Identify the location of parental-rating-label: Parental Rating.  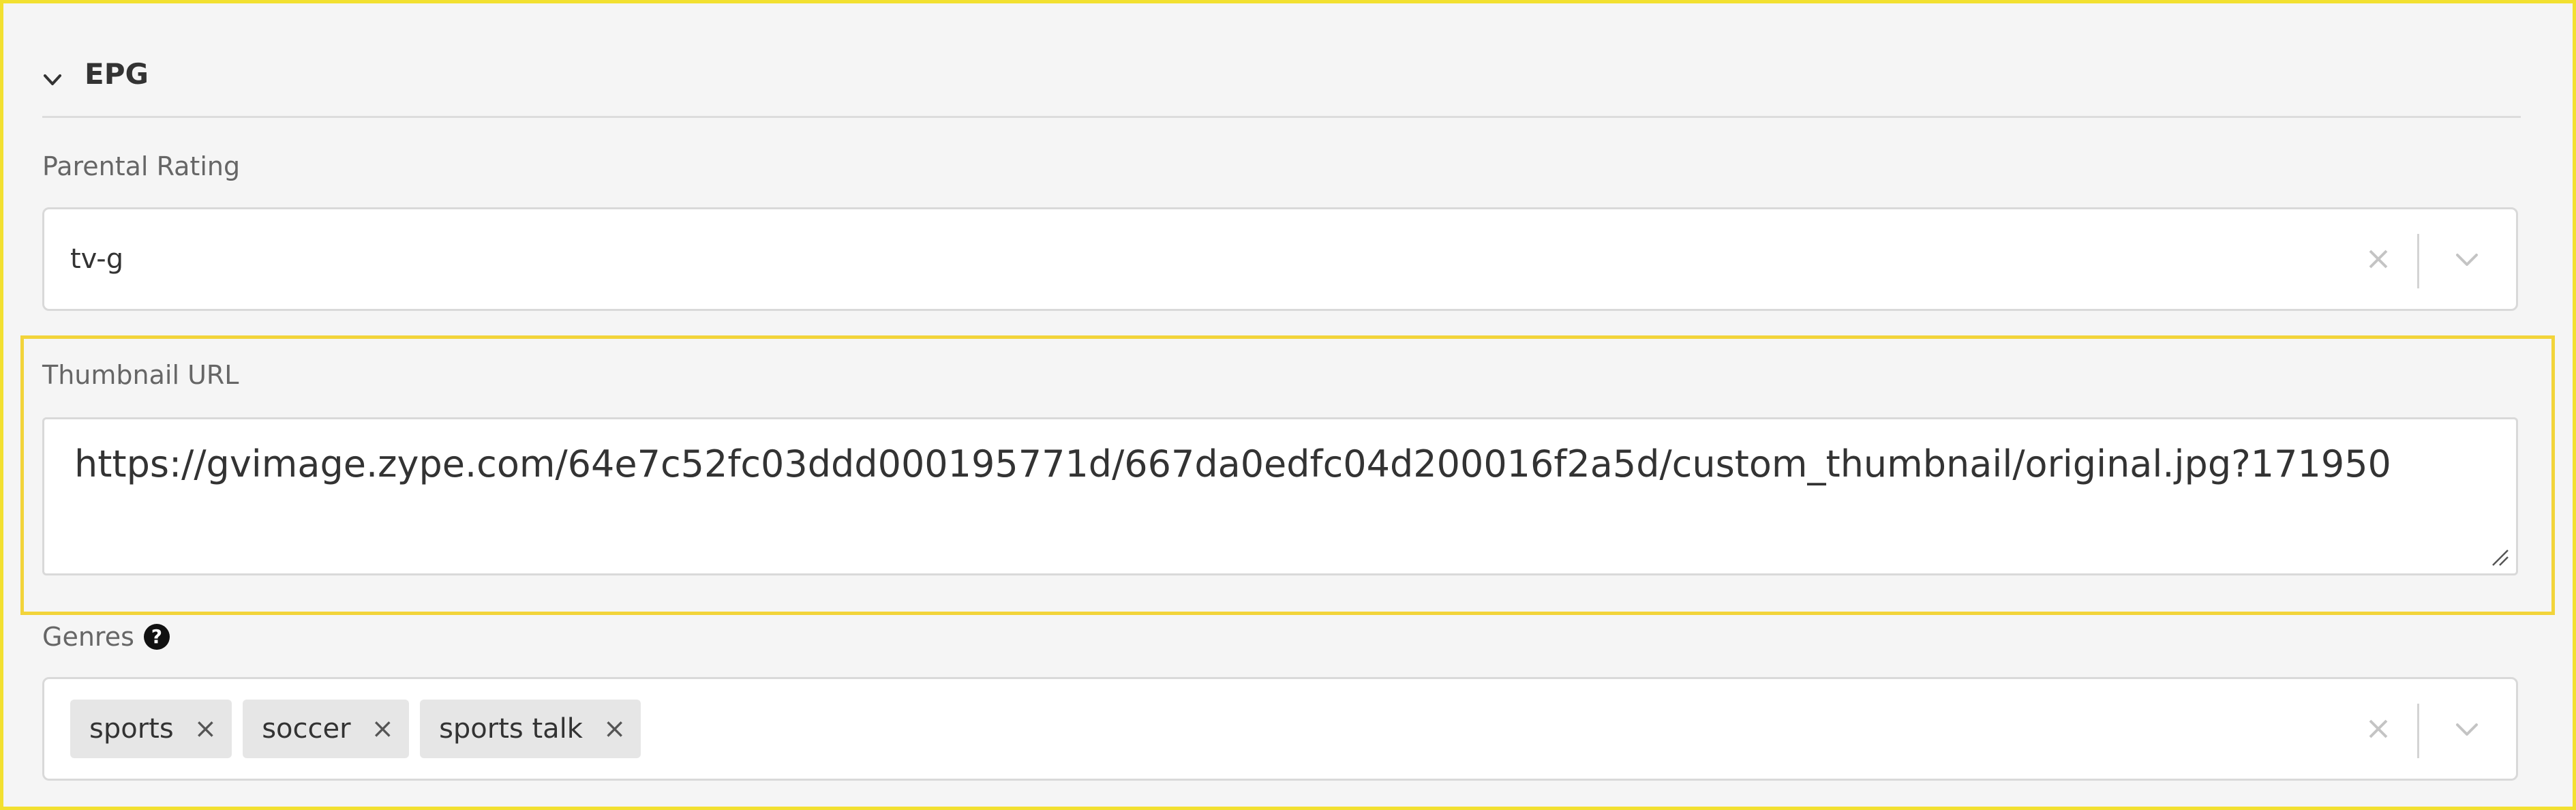
(141, 166).